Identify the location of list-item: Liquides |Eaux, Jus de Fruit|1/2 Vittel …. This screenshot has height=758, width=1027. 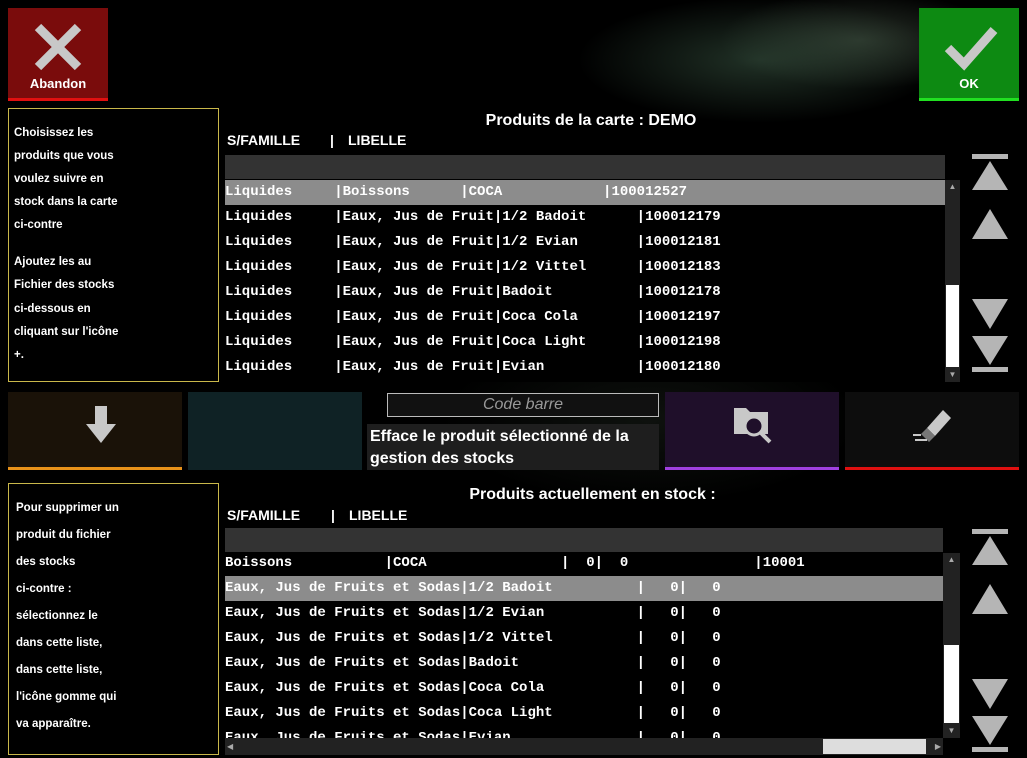
(473, 267).